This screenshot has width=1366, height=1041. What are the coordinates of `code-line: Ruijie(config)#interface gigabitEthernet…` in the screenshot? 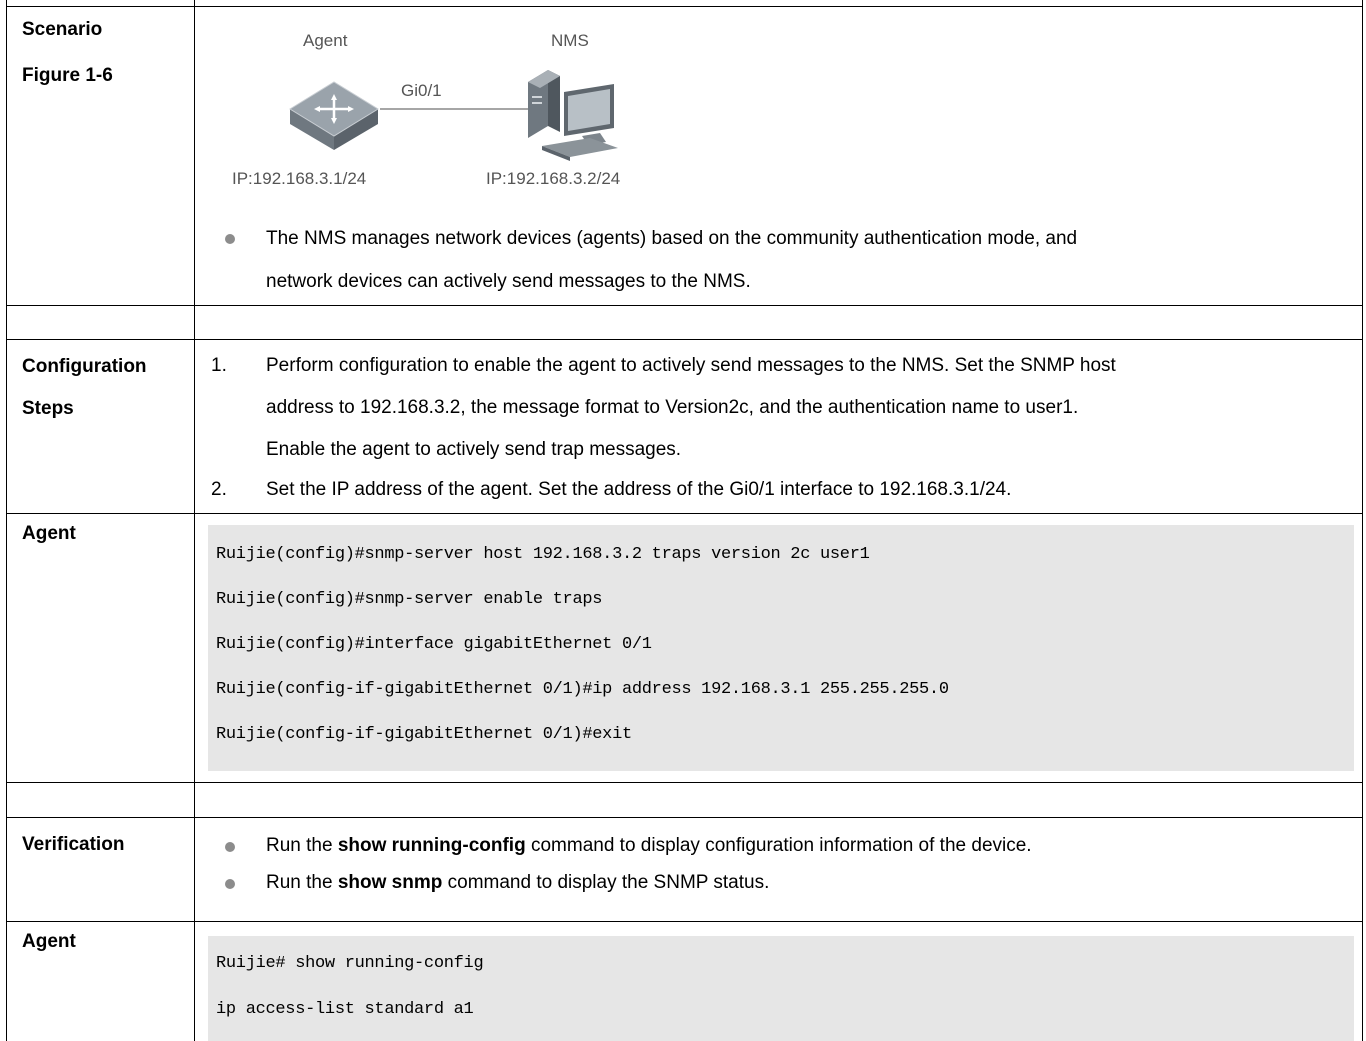 It's located at (434, 644).